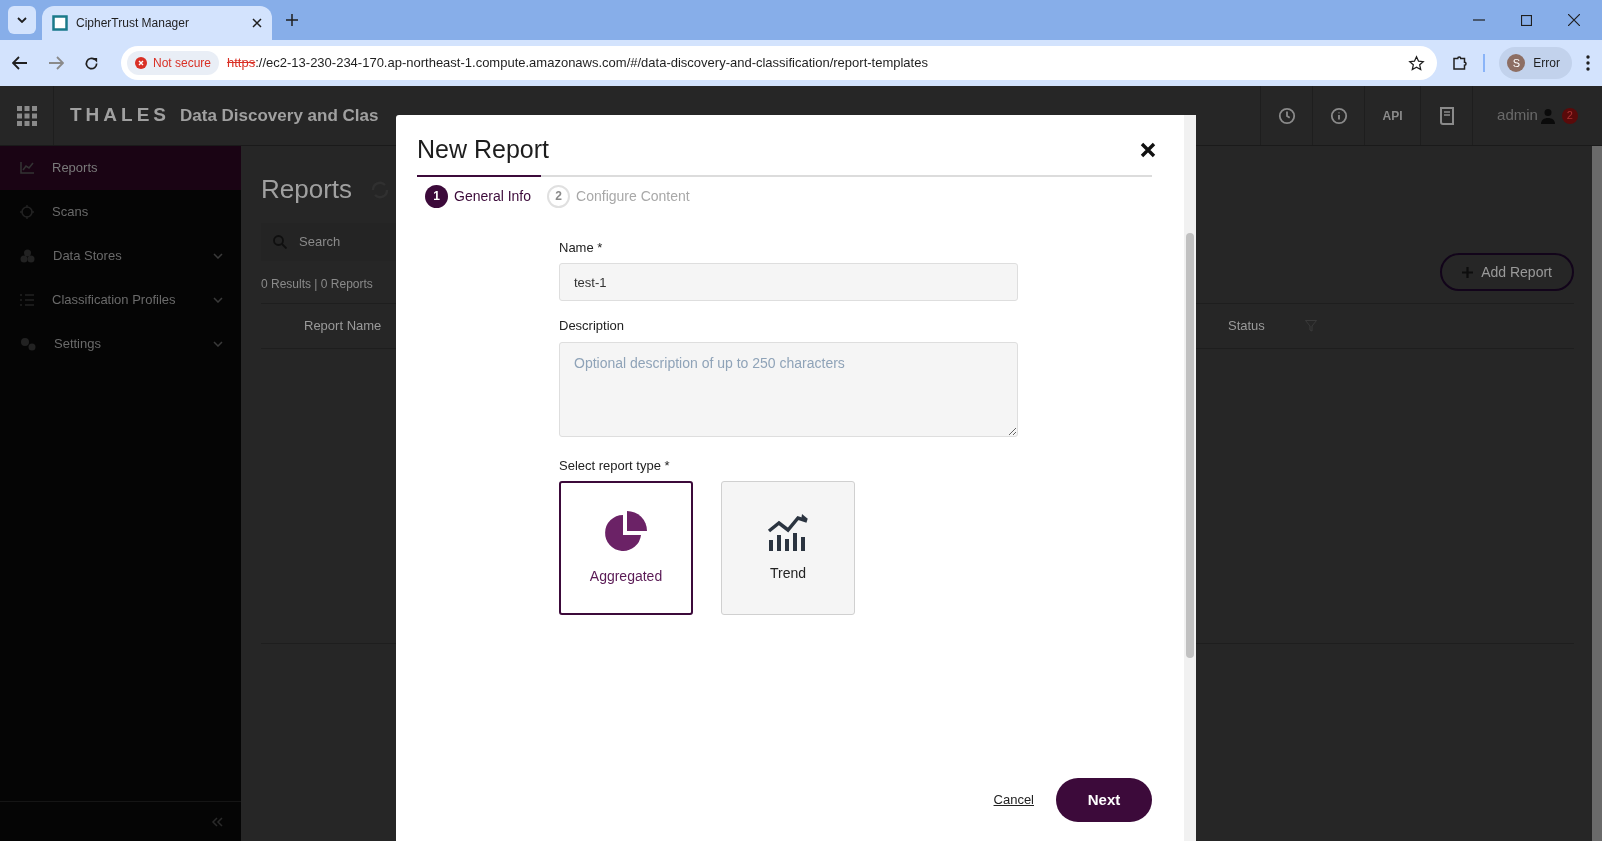  What do you see at coordinates (1246, 326) in the screenshot?
I see `column-header: Status` at bounding box center [1246, 326].